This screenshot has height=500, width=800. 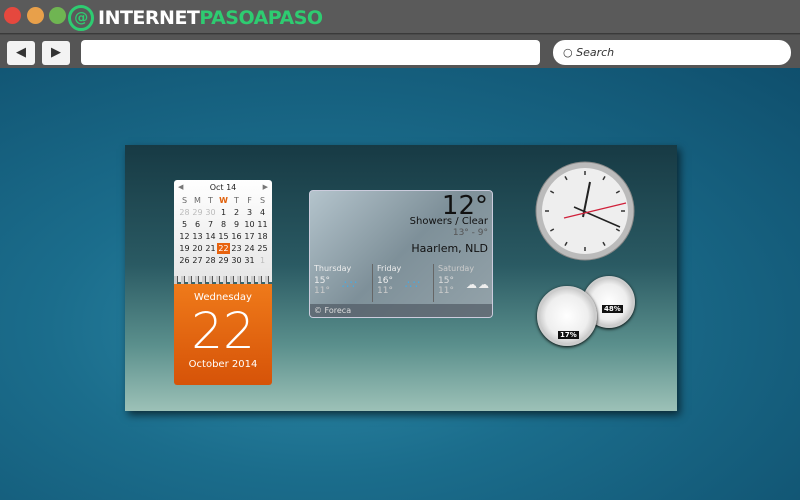 I want to click on calendar-day: 13, so click(x=197, y=236).